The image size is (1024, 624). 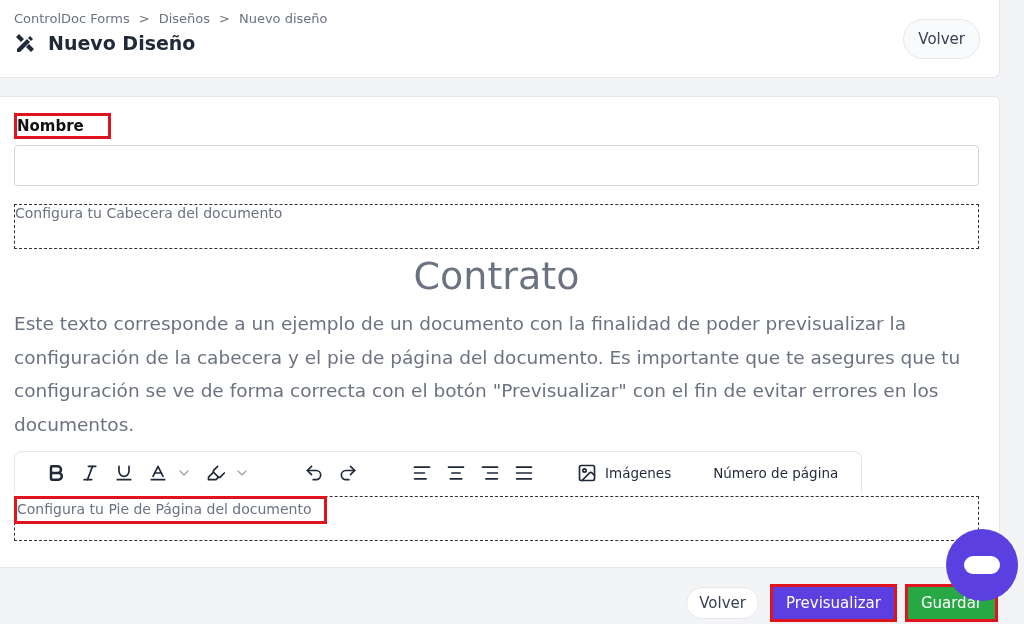 I want to click on breadcrumb-link: Diseños, so click(x=184, y=18).